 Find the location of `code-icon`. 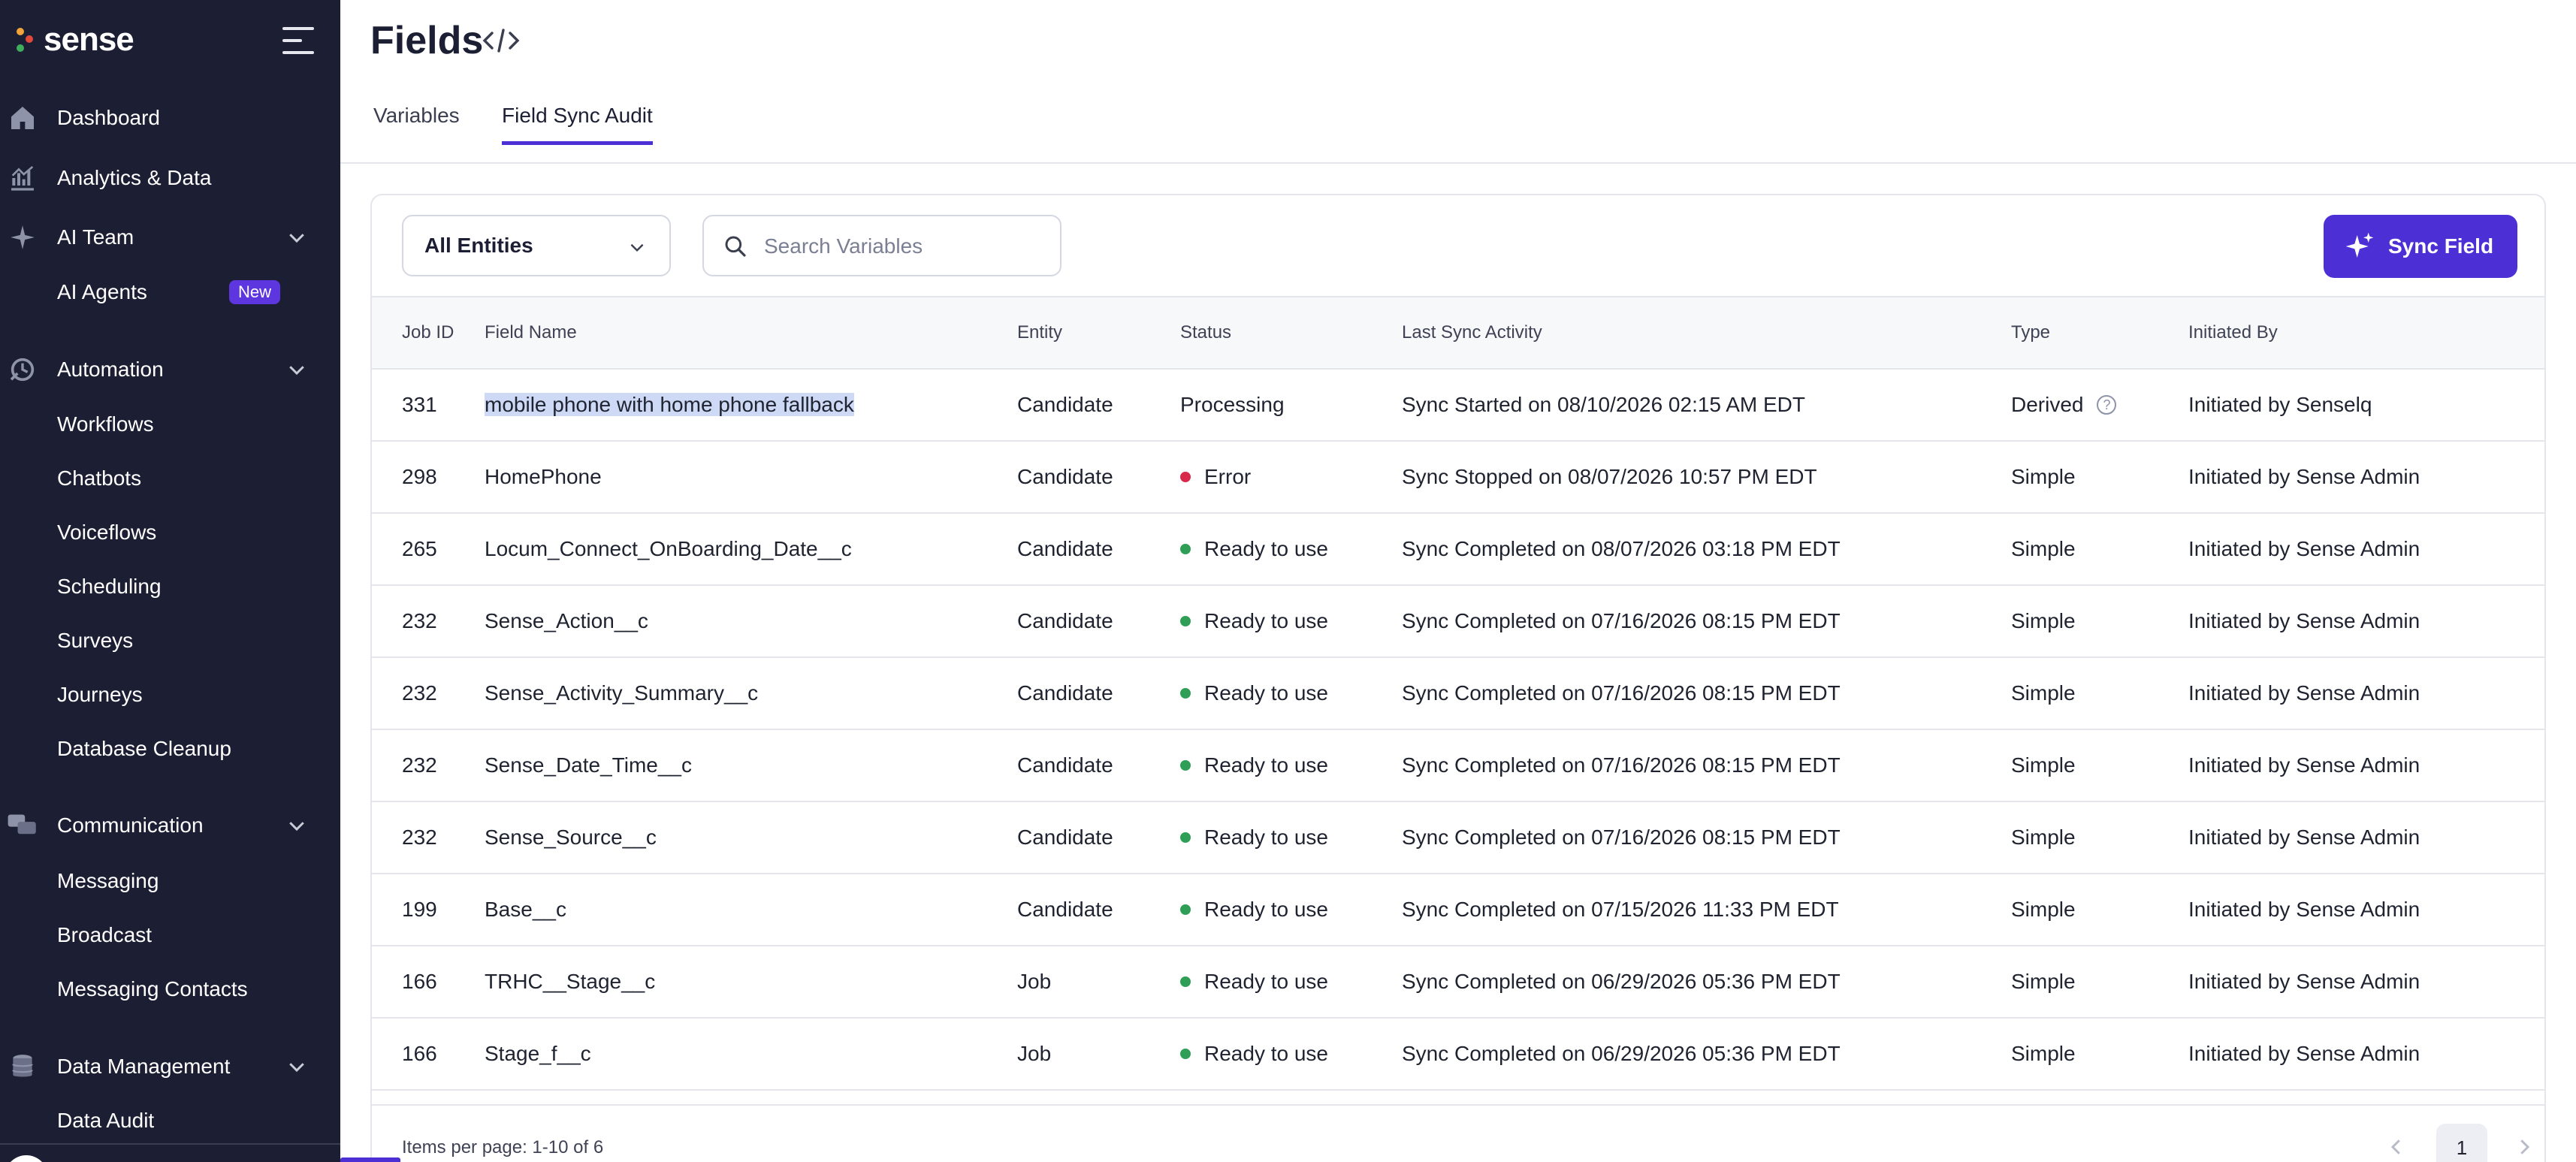

code-icon is located at coordinates (501, 40).